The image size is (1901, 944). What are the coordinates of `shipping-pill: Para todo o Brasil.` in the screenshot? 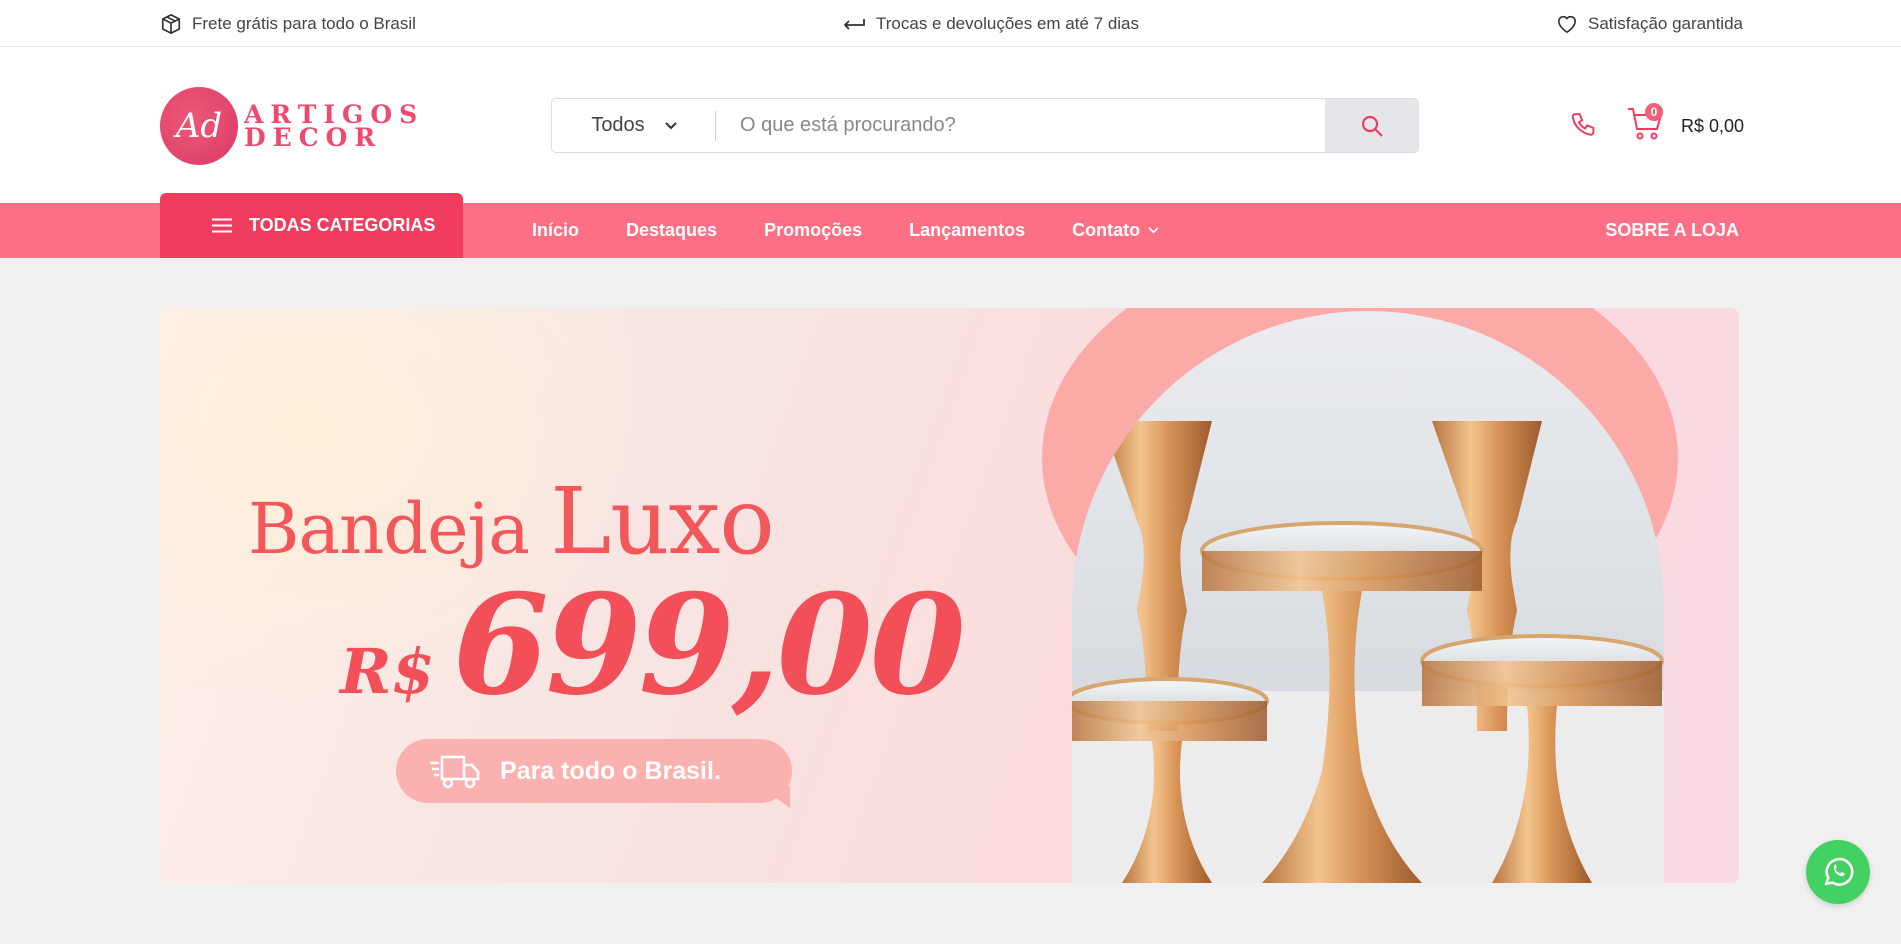 It's located at (594, 771).